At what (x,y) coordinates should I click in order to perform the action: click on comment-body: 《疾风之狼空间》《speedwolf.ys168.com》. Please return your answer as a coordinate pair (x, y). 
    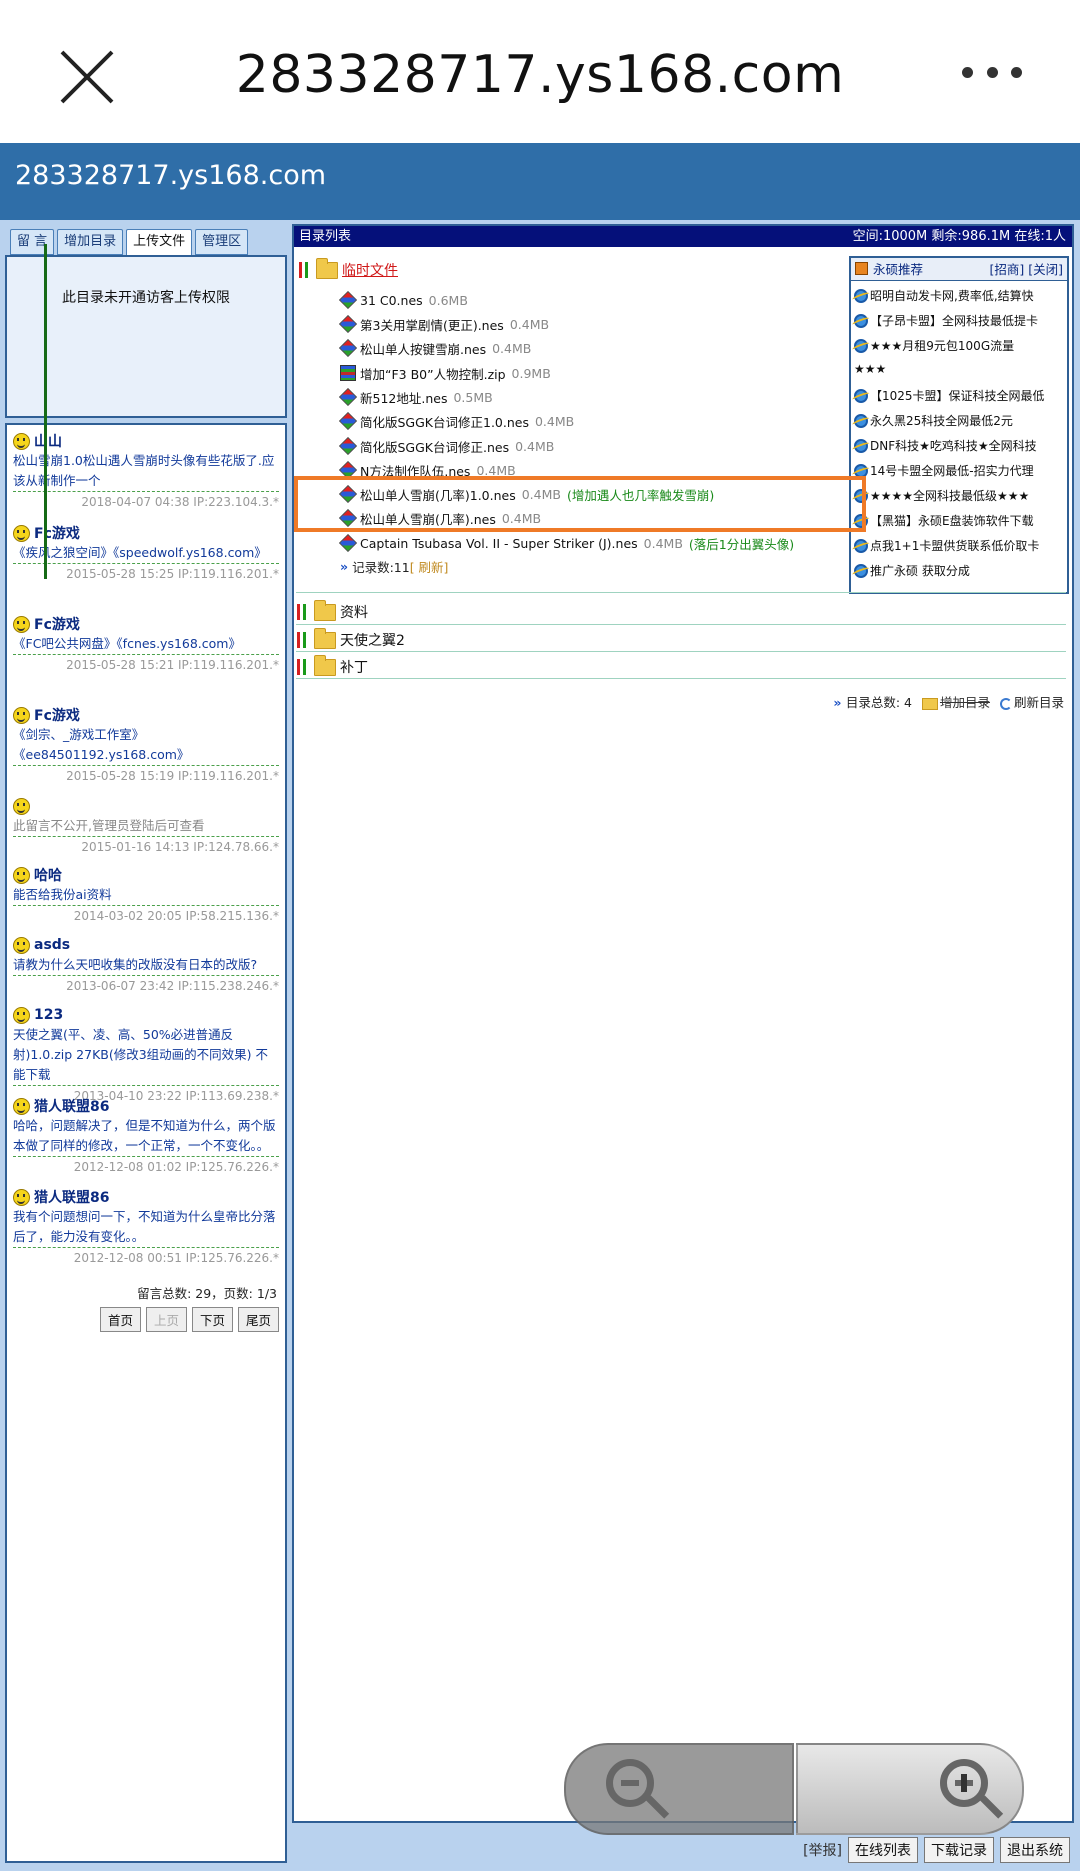
    Looking at the image, I should click on (146, 553).